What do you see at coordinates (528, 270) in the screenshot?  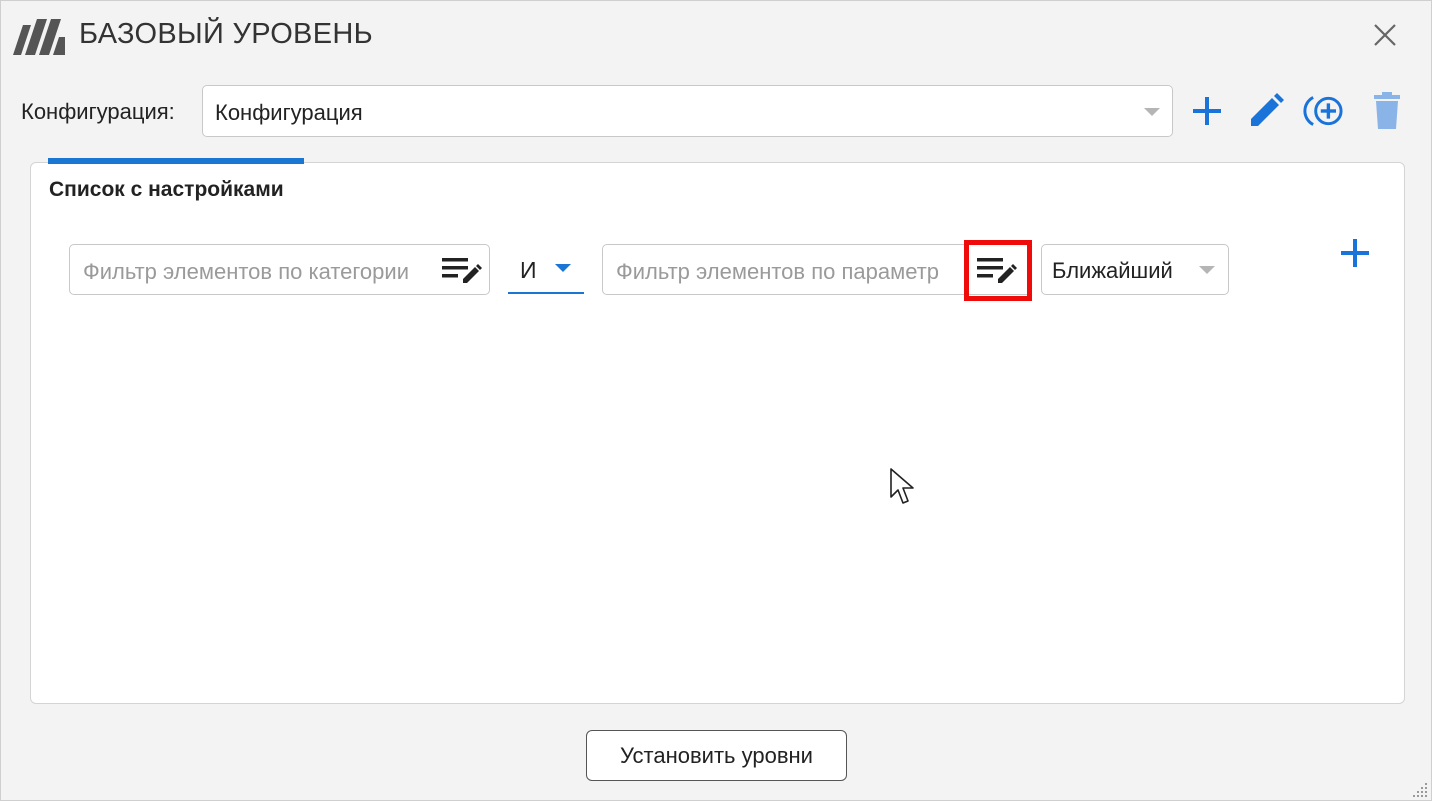 I see `logic-operator-value: И` at bounding box center [528, 270].